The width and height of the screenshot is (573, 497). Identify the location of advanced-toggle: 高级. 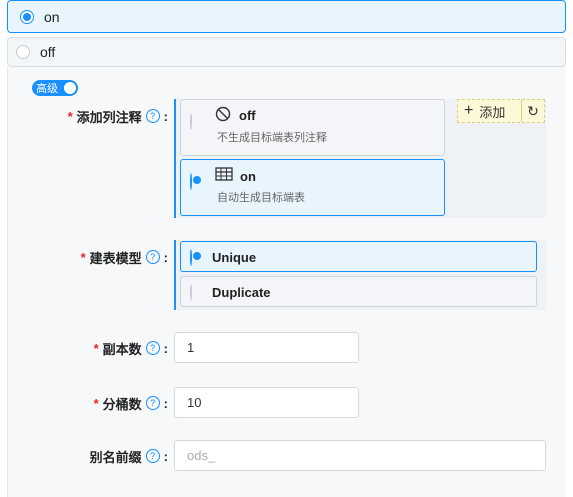
(55, 88).